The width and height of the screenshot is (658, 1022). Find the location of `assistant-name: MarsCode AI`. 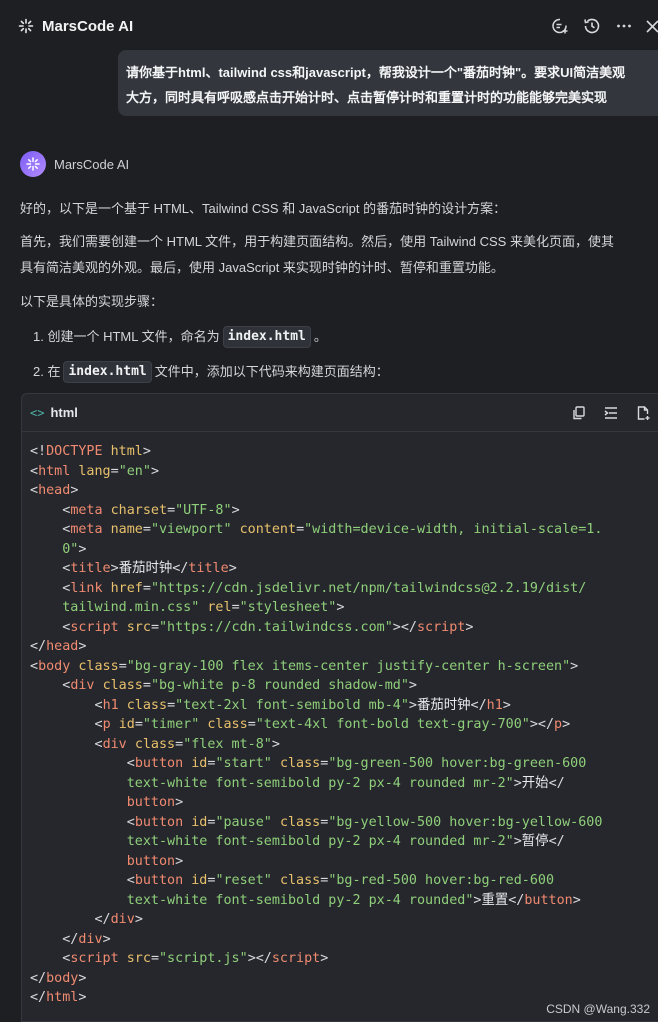

assistant-name: MarsCode AI is located at coordinates (92, 164).